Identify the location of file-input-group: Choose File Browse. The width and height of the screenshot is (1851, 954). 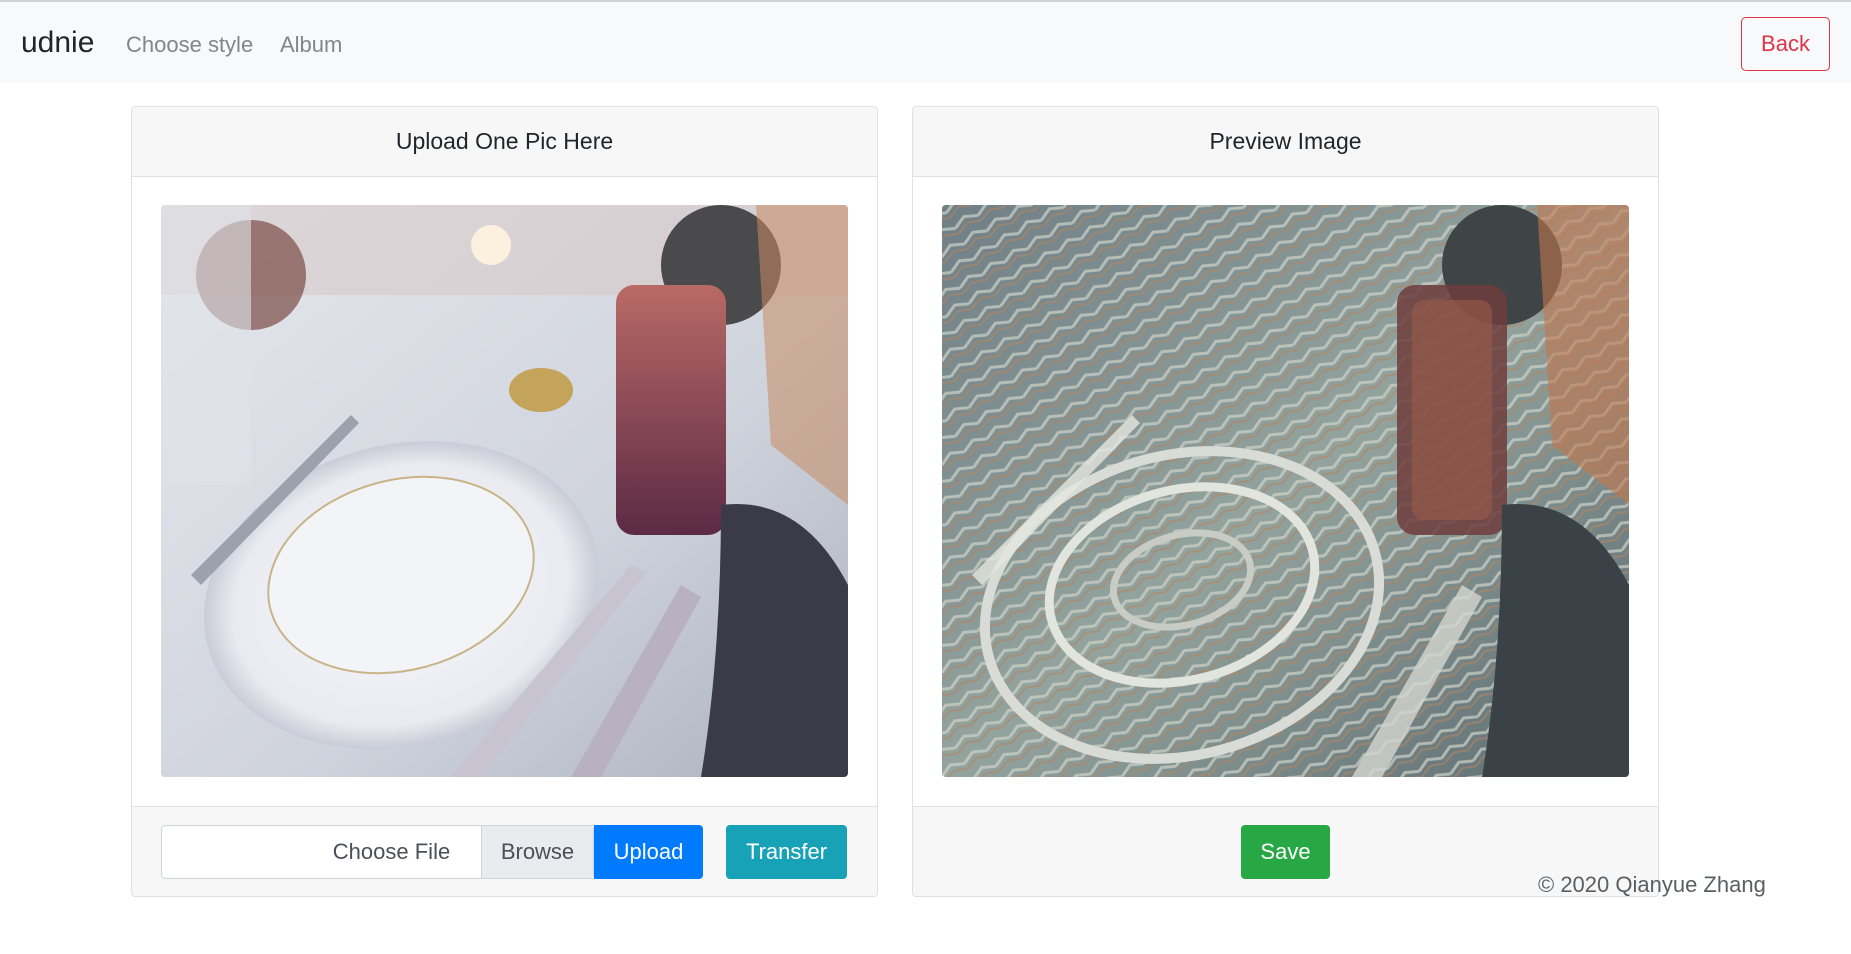
(377, 852).